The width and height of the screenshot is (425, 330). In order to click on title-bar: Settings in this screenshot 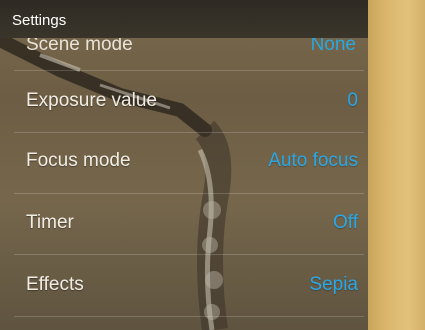, I will do `click(184, 19)`.